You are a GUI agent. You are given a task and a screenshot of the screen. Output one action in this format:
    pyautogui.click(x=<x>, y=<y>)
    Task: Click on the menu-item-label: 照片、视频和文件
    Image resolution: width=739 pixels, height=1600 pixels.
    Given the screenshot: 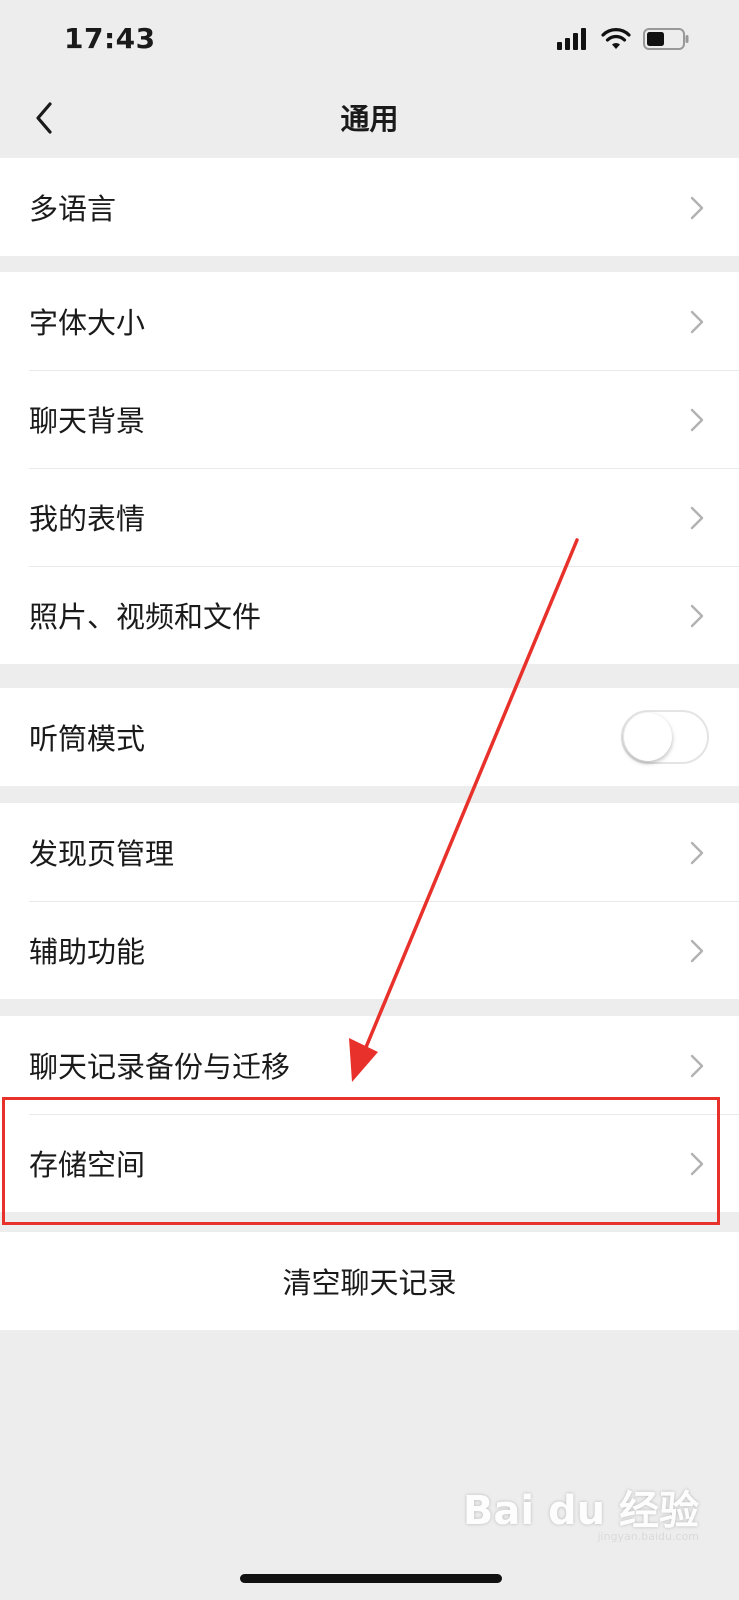 What is the action you would take?
    pyautogui.click(x=145, y=617)
    